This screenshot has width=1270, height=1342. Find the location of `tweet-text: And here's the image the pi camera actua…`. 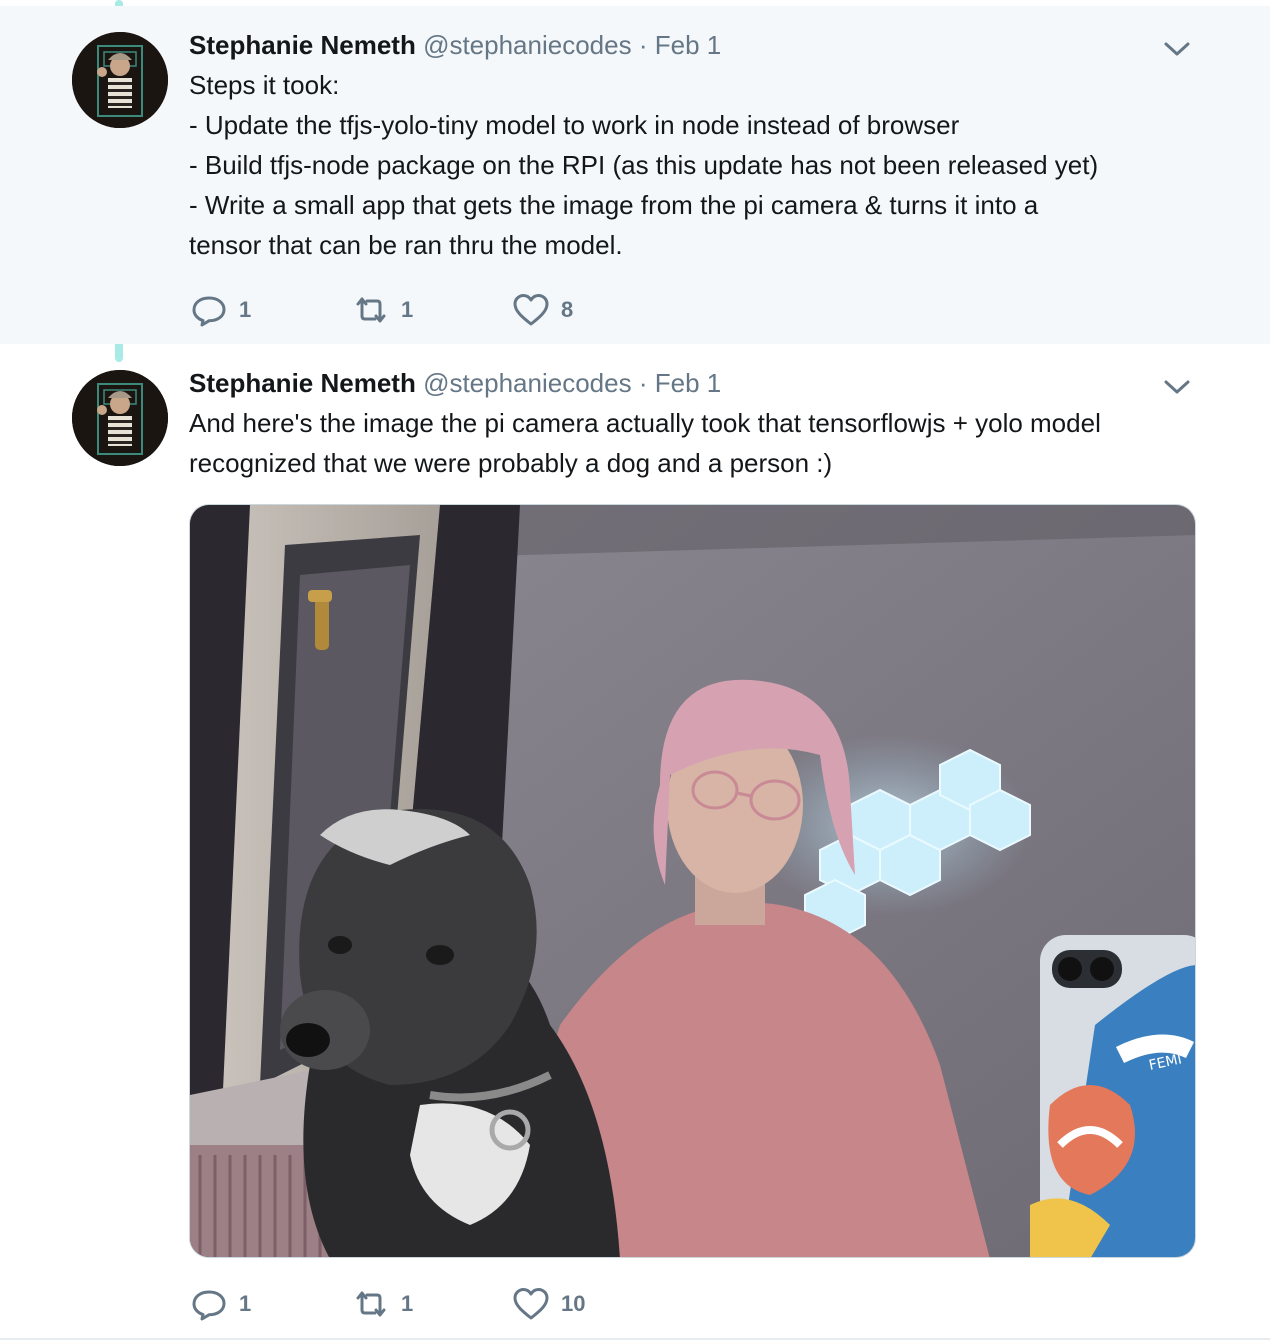

tweet-text: And here's the image the pi camera actua… is located at coordinates (645, 443).